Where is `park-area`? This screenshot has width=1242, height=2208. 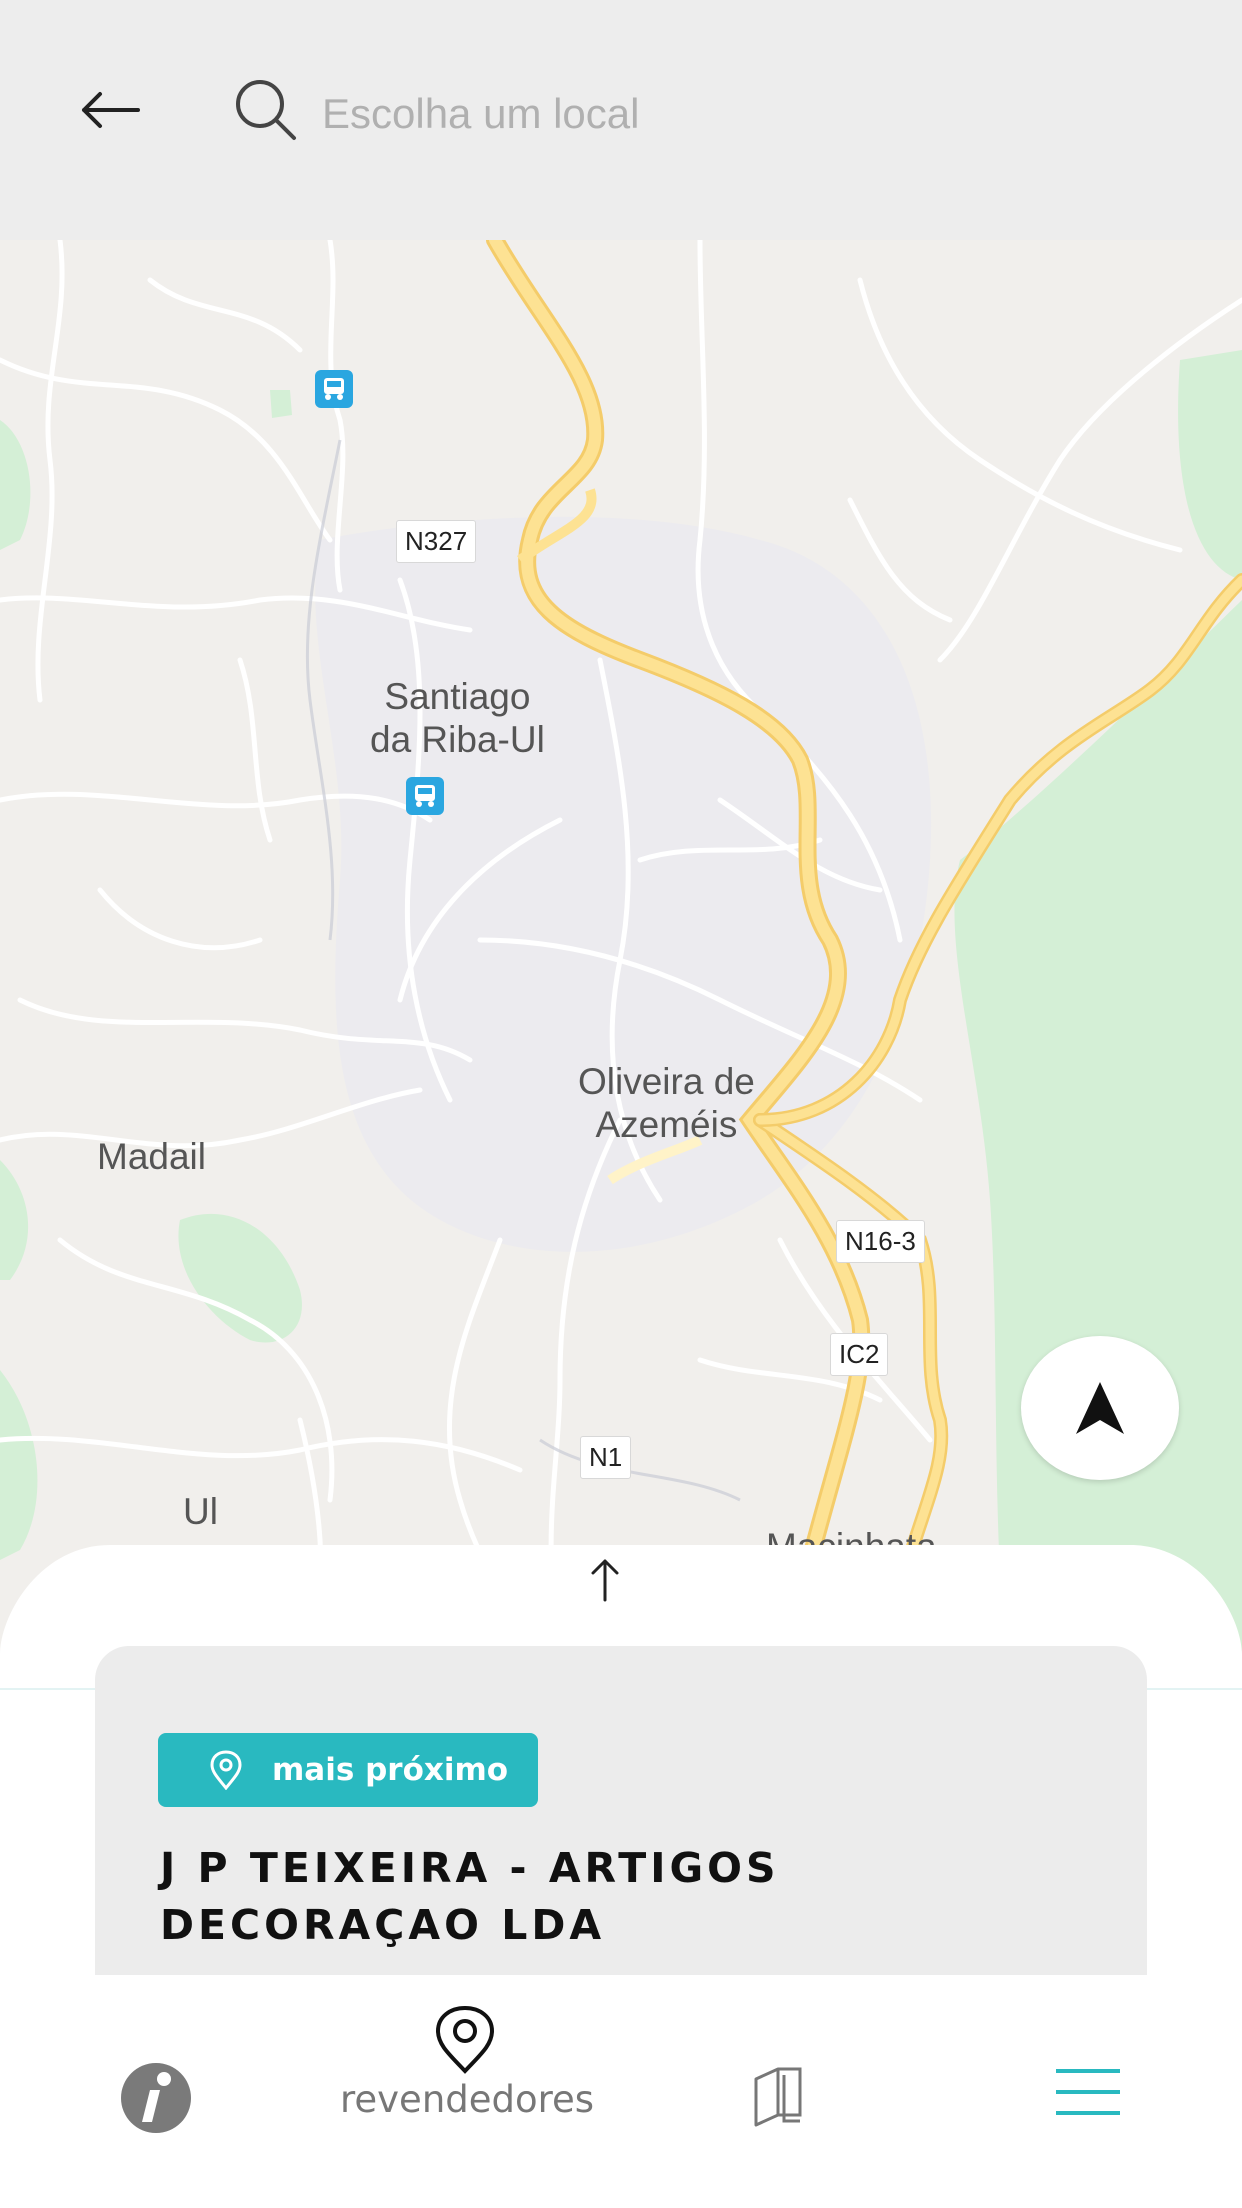
park-area is located at coordinates (1098, 1145).